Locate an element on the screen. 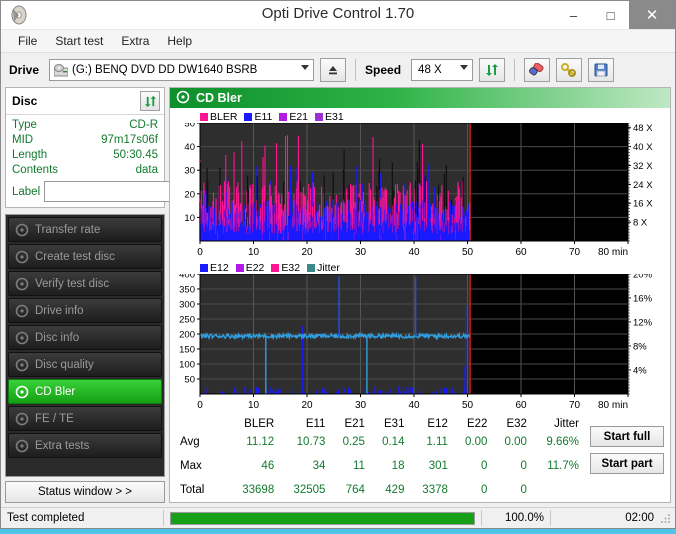  disc-row-type: Type CD-R is located at coordinates (85, 125).